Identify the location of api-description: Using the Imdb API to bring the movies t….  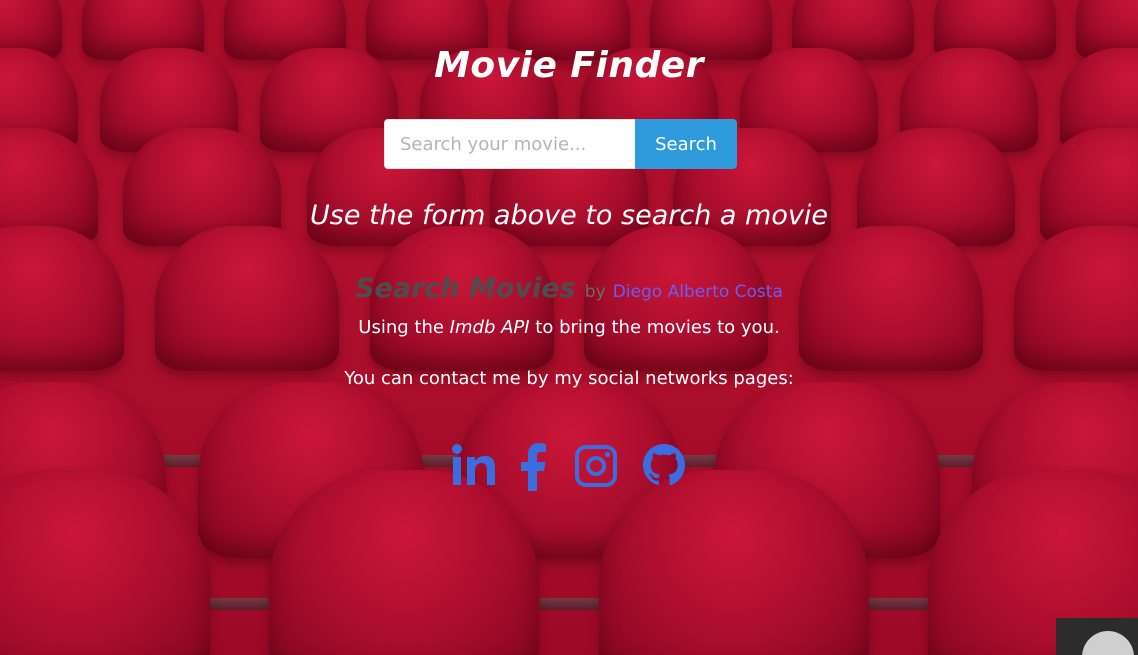
(569, 327).